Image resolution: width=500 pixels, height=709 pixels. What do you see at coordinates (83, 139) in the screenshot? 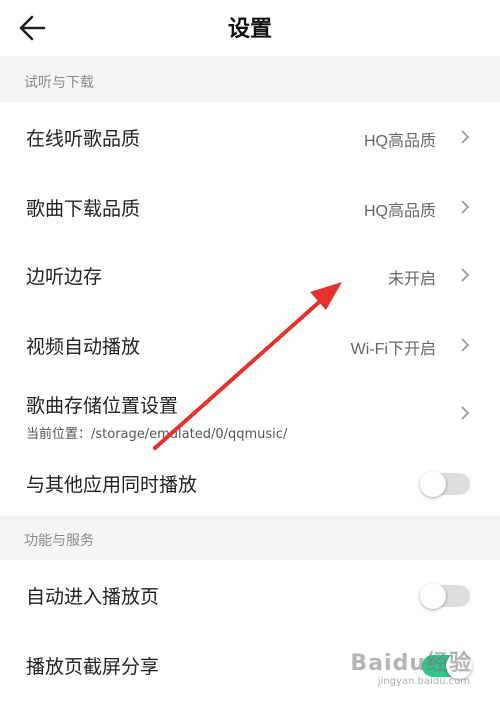
I see `setting-label: 在线听歌品质` at bounding box center [83, 139].